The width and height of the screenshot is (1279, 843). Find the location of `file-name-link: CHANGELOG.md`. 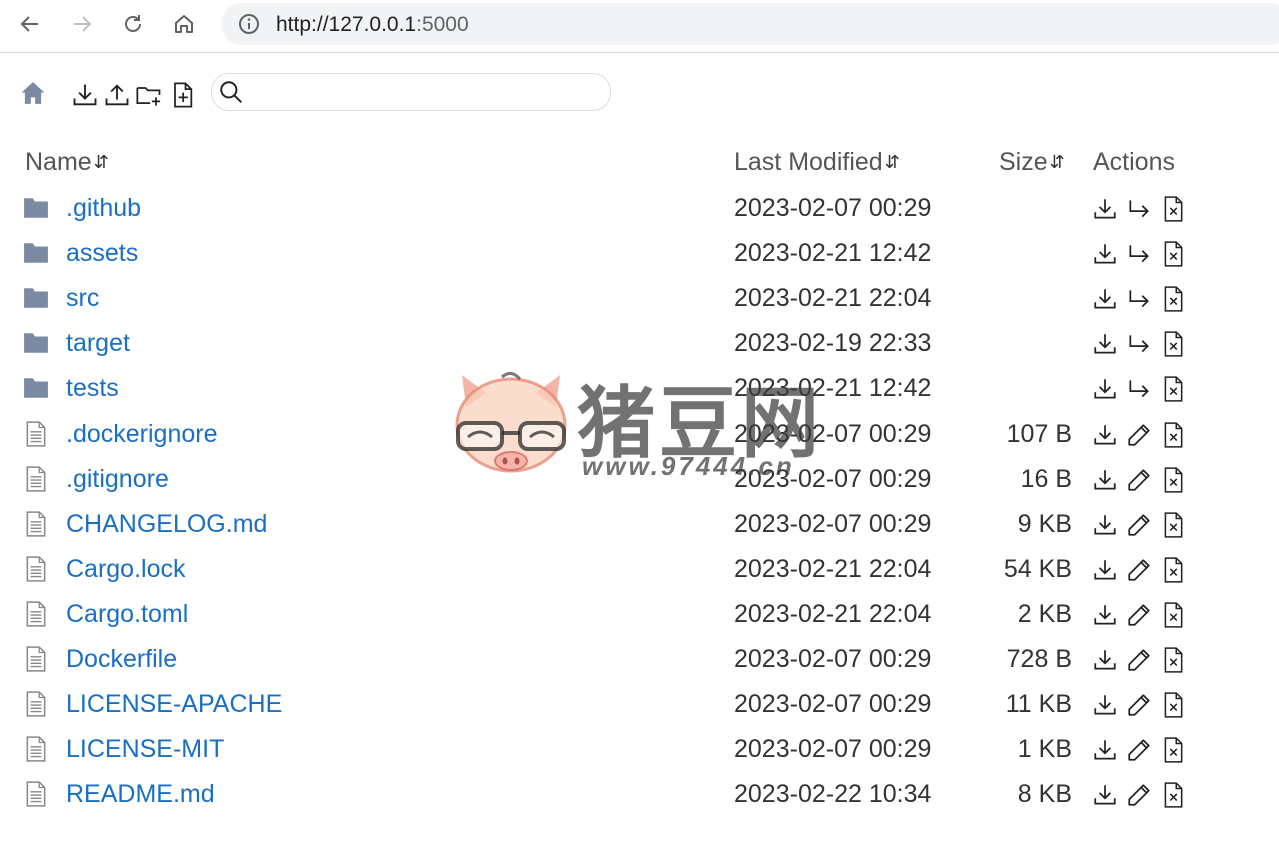

file-name-link: CHANGELOG.md is located at coordinates (166, 524).